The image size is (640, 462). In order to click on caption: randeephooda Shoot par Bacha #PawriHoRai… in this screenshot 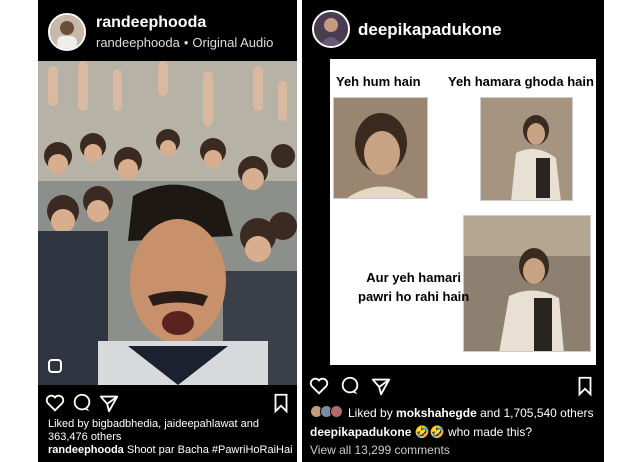, I will do `click(170, 450)`.